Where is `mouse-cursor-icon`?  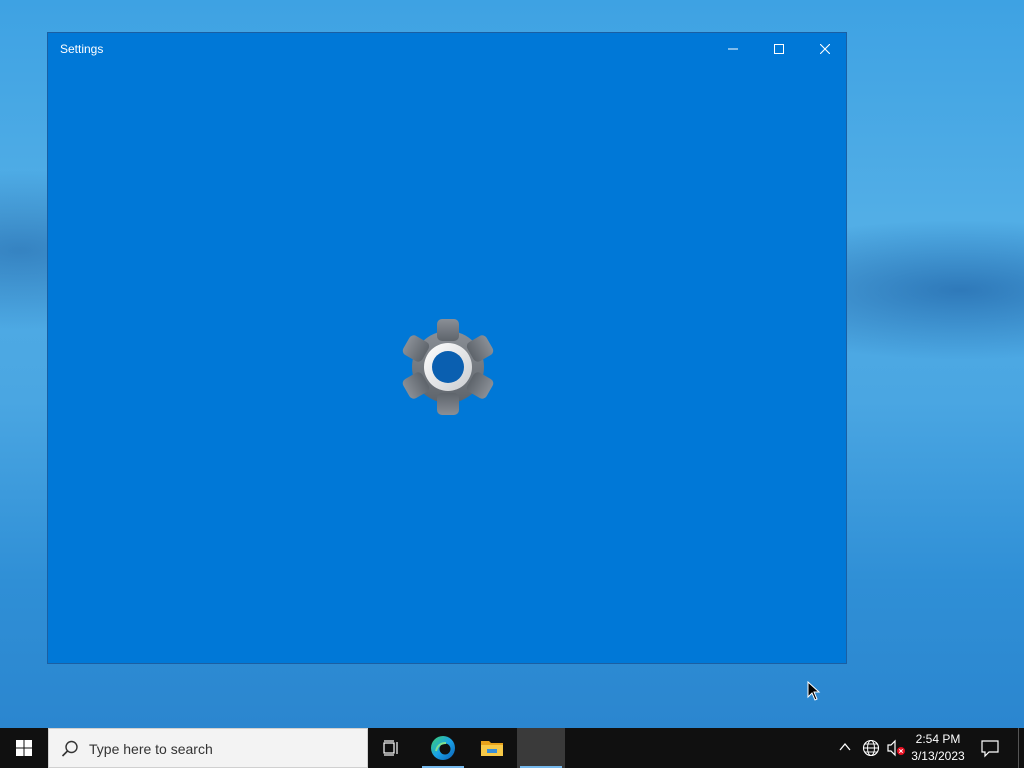
mouse-cursor-icon is located at coordinates (814, 693).